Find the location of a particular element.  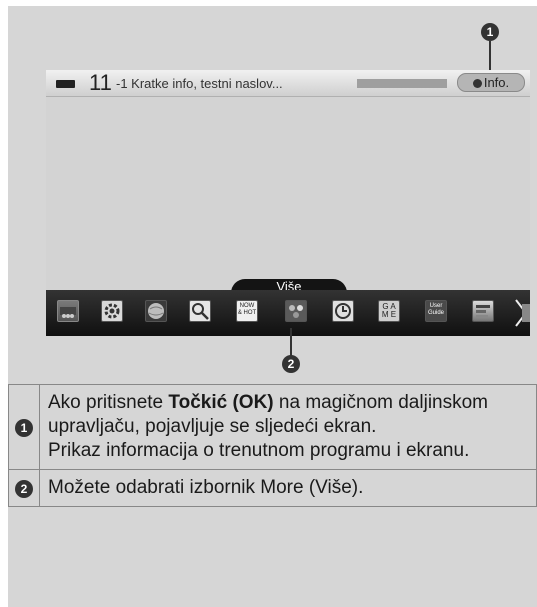

user-guide-label: User Guide is located at coordinates (435, 309).